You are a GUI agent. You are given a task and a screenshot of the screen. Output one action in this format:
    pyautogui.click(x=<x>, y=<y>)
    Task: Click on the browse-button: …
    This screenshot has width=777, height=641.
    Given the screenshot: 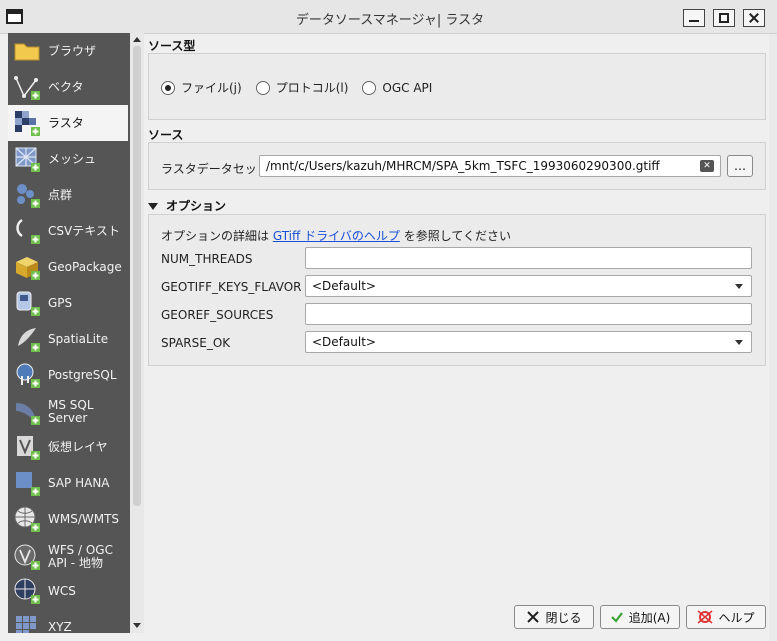 What is the action you would take?
    pyautogui.click(x=740, y=166)
    